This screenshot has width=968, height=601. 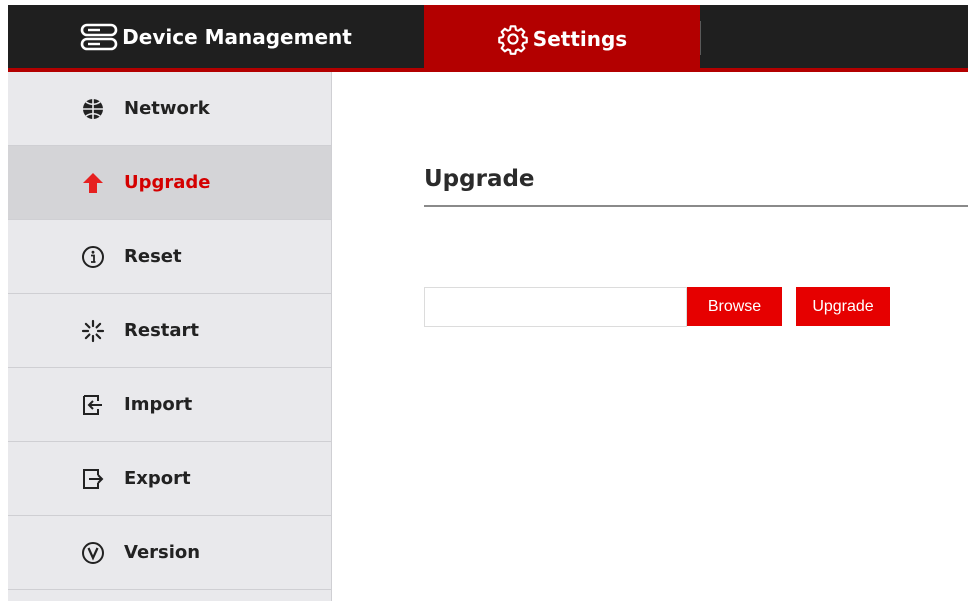 I want to click on sidebar-item-export: Export, so click(x=169, y=479).